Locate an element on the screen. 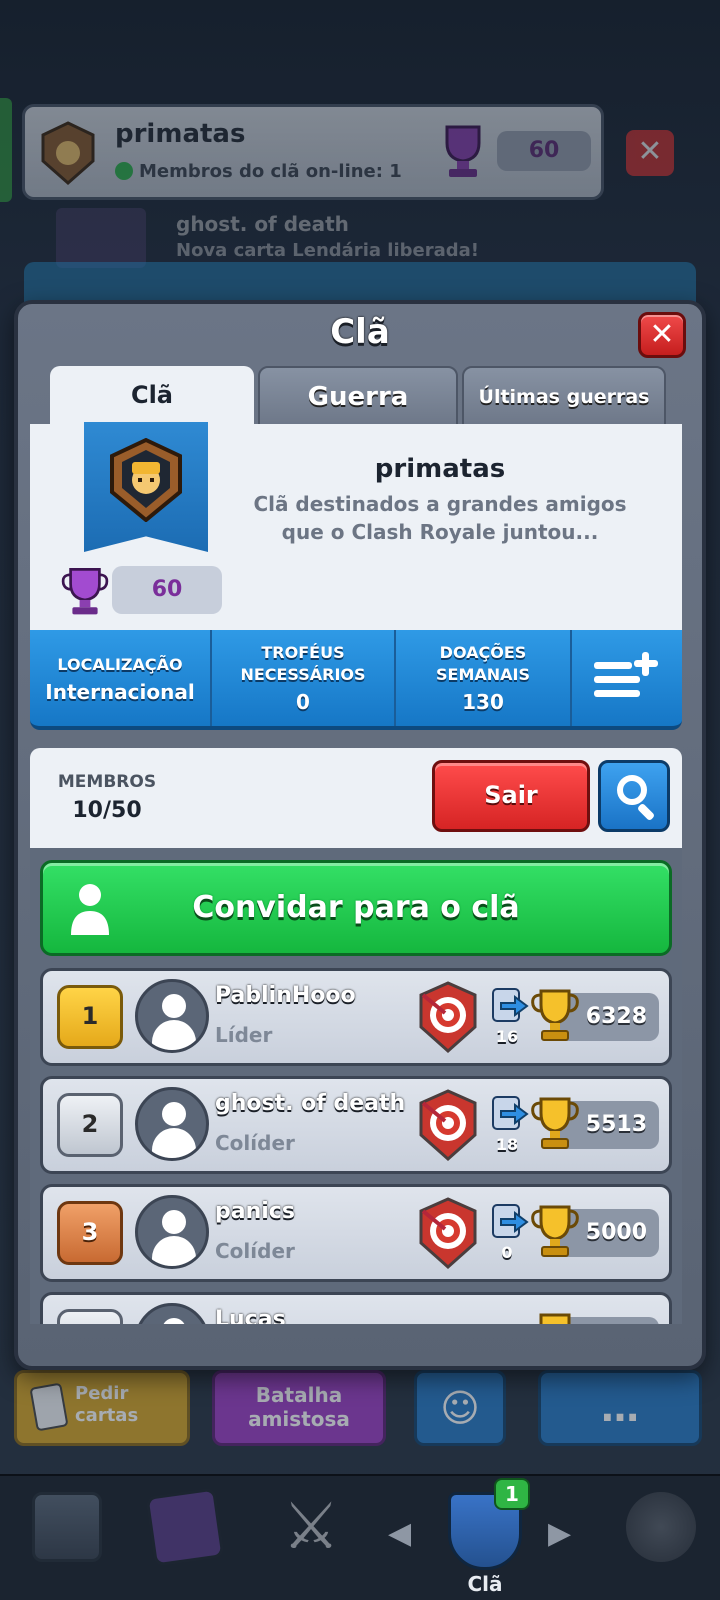 The width and height of the screenshot is (720, 1600). invite-label: Convidar para o clã is located at coordinates (356, 907).